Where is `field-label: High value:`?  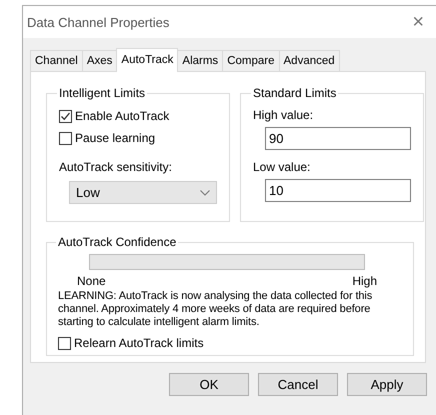 field-label: High value: is located at coordinates (283, 115).